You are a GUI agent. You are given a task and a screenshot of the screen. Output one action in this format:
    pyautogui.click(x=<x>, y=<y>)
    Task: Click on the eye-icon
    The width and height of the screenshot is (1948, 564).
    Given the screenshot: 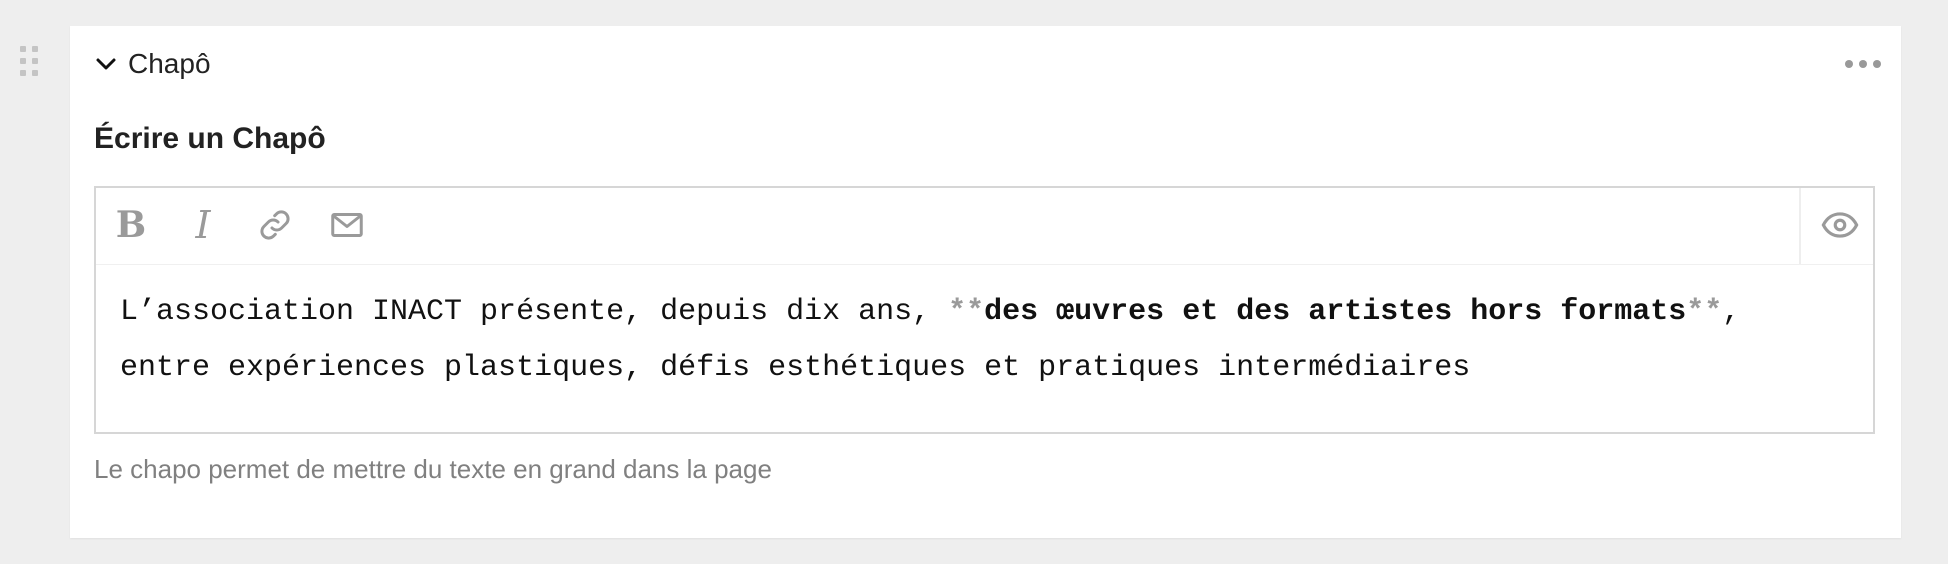 What is the action you would take?
    pyautogui.click(x=1840, y=225)
    